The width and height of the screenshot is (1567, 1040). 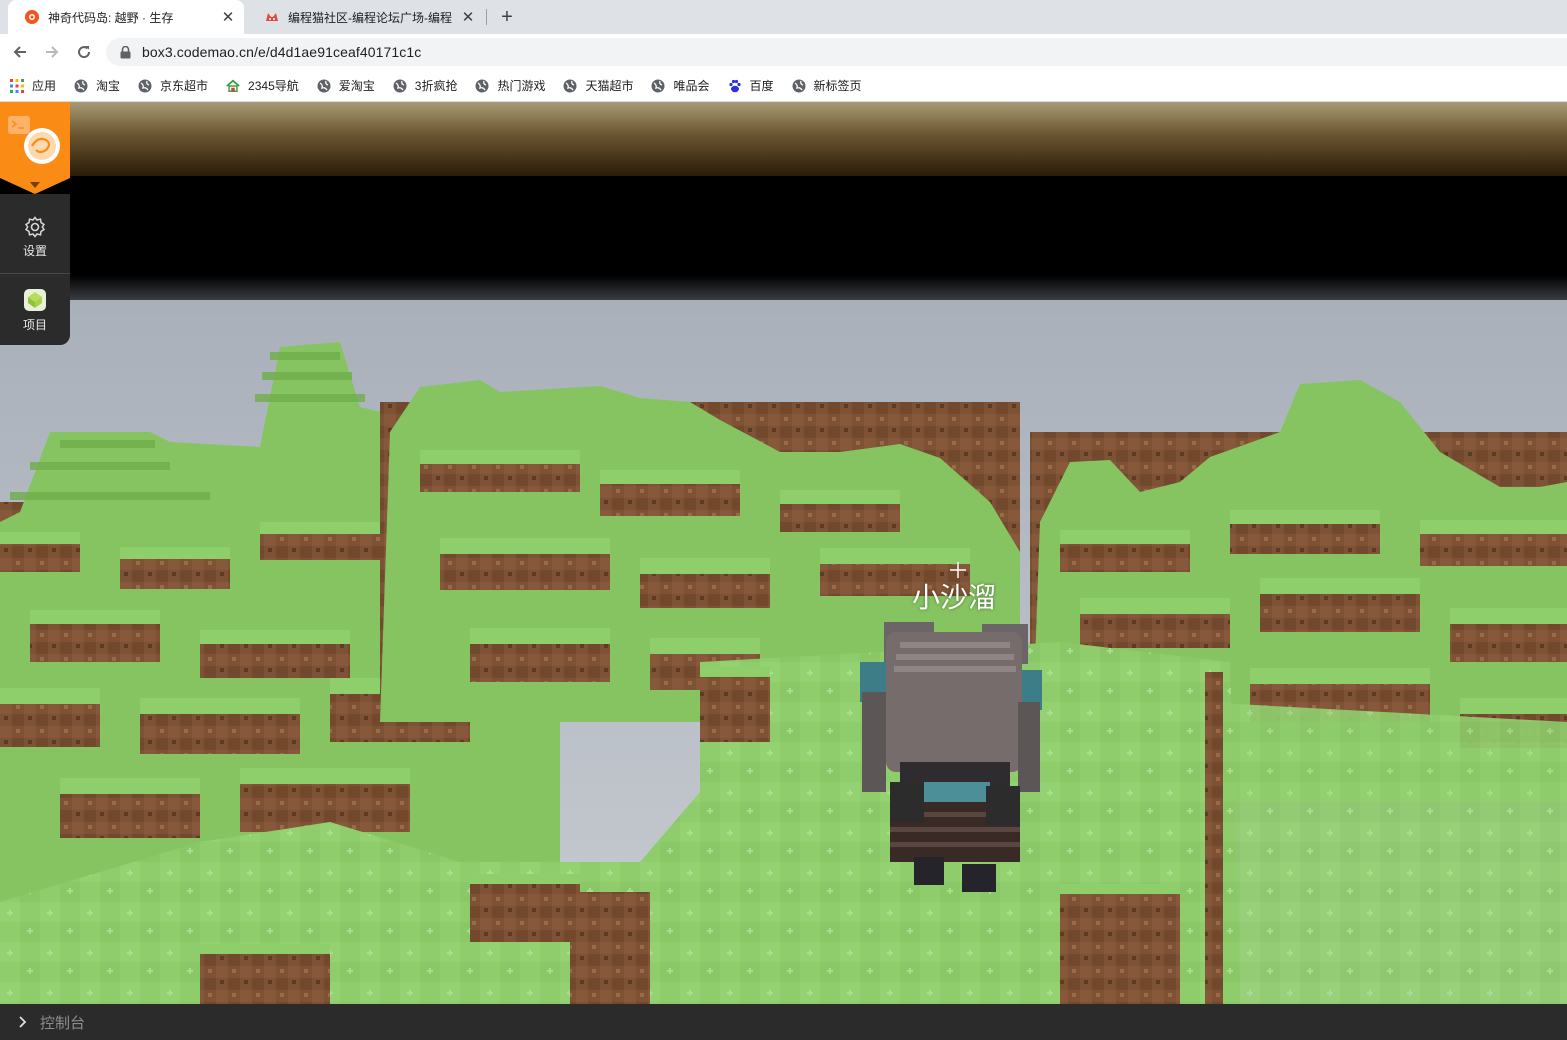 What do you see at coordinates (609, 86) in the screenshot?
I see `bookmark-label: 天猫超市` at bounding box center [609, 86].